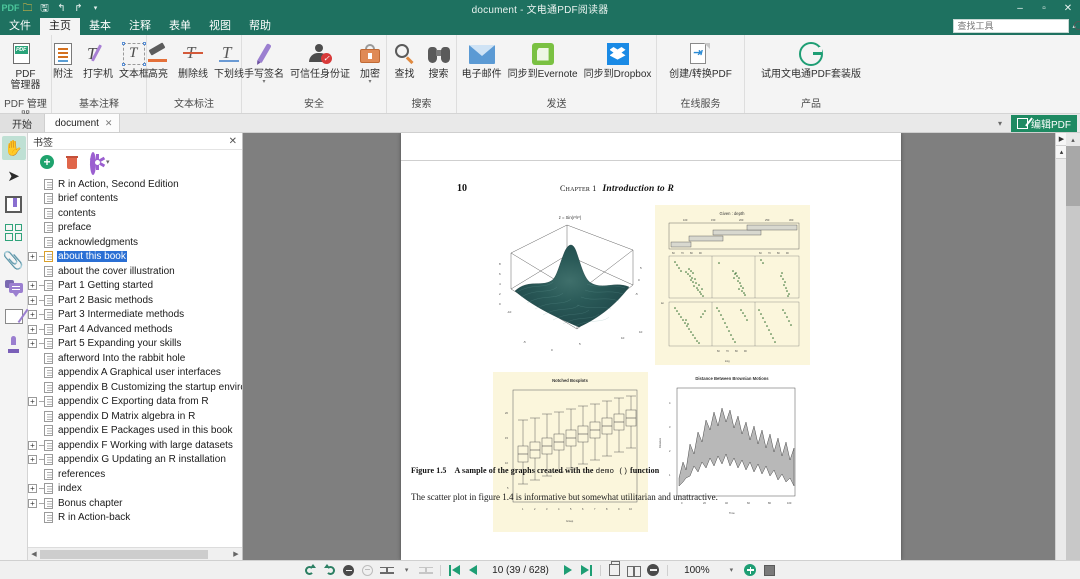 The width and height of the screenshot is (1080, 579). I want to click on hand-tool-button: ✋, so click(13, 148).